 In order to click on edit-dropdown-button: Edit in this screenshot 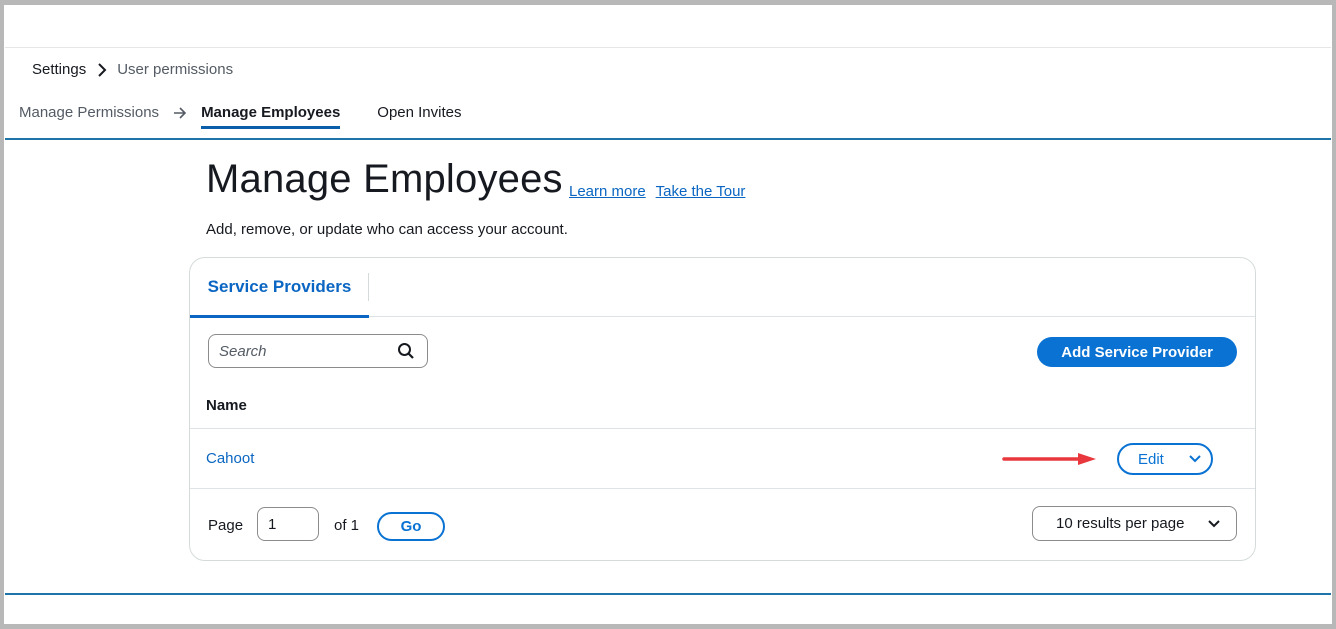, I will do `click(1165, 459)`.